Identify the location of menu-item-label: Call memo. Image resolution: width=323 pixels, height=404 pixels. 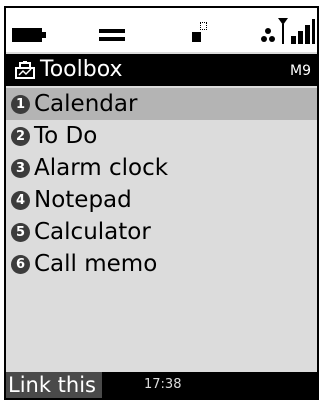
(96, 264).